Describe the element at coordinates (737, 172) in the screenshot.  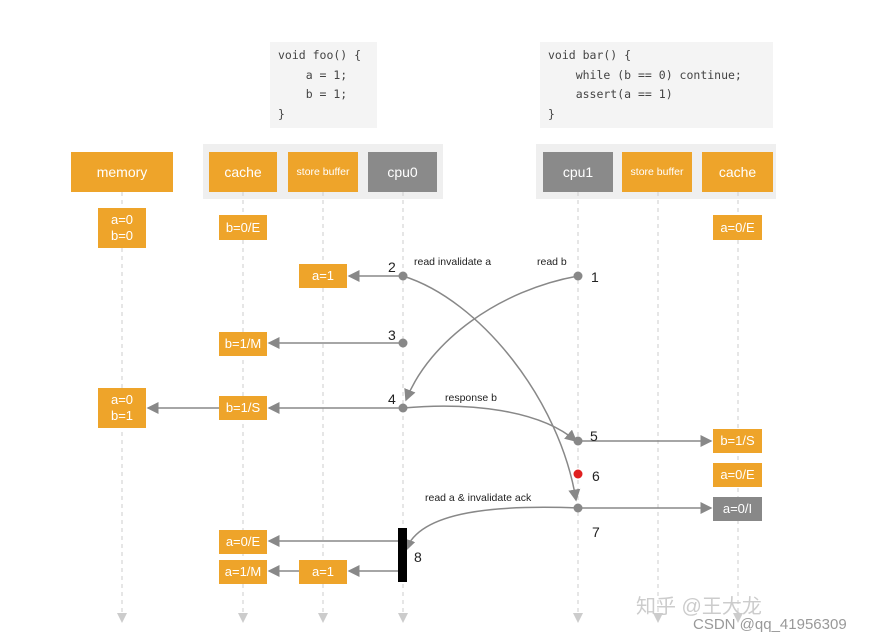
I see `header-cache1: cache` at that location.